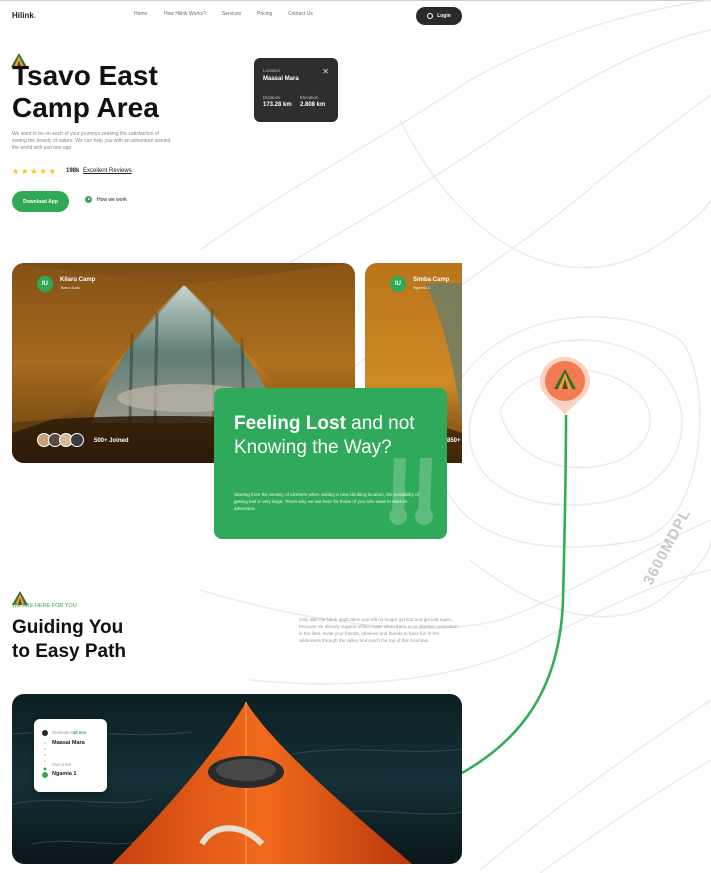  What do you see at coordinates (290, 423) in the screenshot?
I see `feature-title-bold: Feeling Lost` at bounding box center [290, 423].